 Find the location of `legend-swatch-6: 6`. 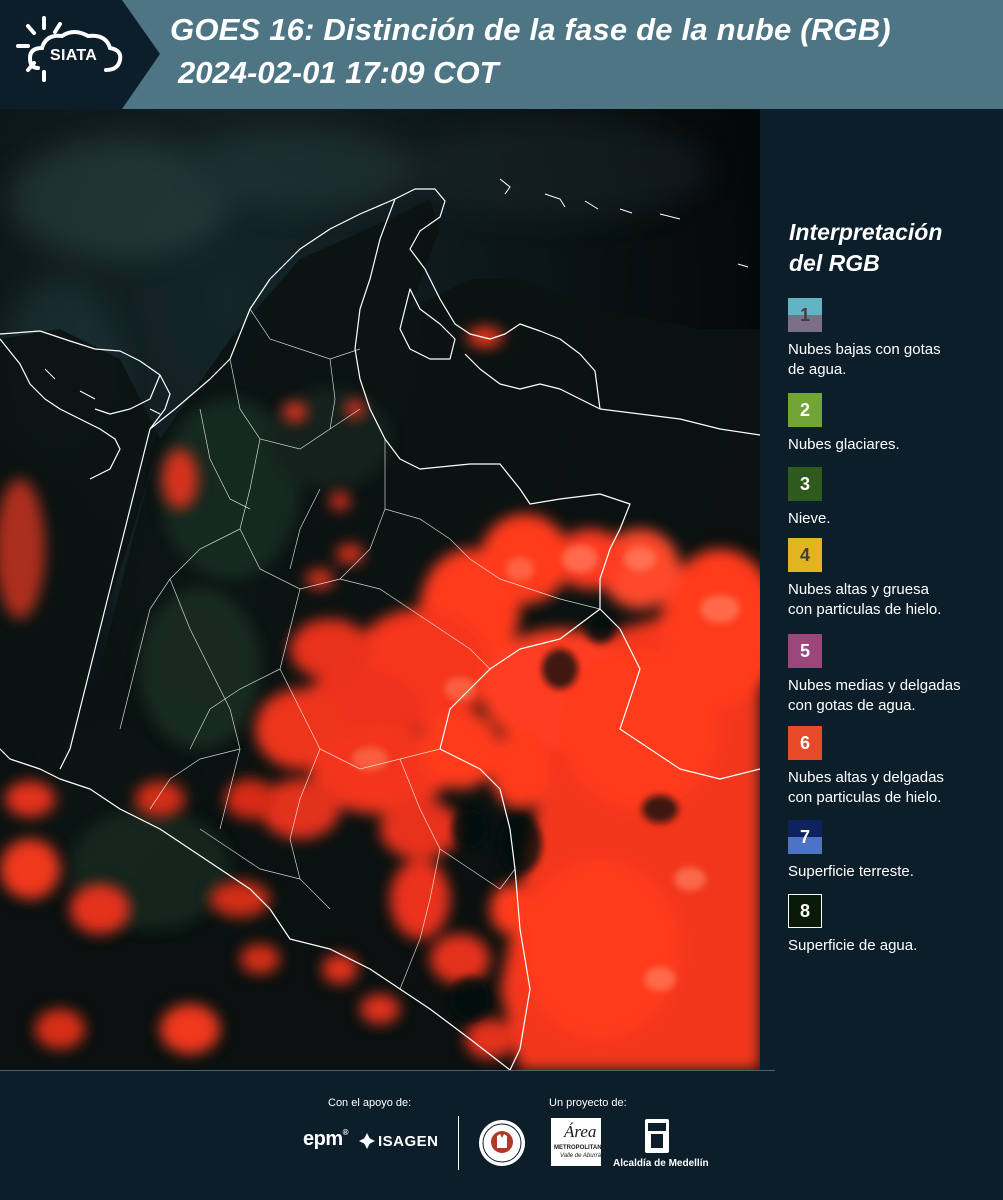

legend-swatch-6: 6 is located at coordinates (805, 743).